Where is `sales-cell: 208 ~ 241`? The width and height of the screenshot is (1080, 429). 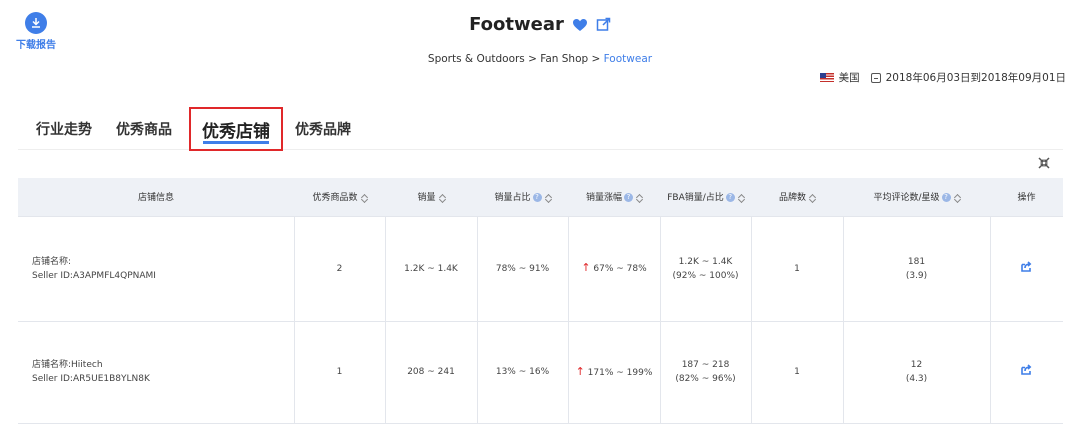
sales-cell: 208 ~ 241 is located at coordinates (431, 372).